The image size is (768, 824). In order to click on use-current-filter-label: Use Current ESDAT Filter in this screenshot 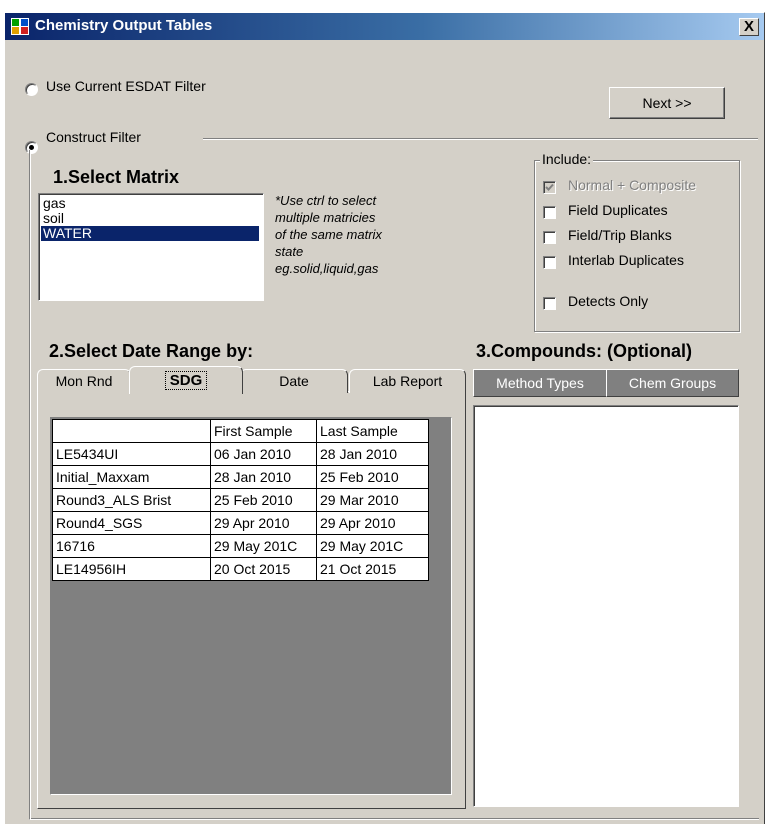, I will do `click(126, 86)`.